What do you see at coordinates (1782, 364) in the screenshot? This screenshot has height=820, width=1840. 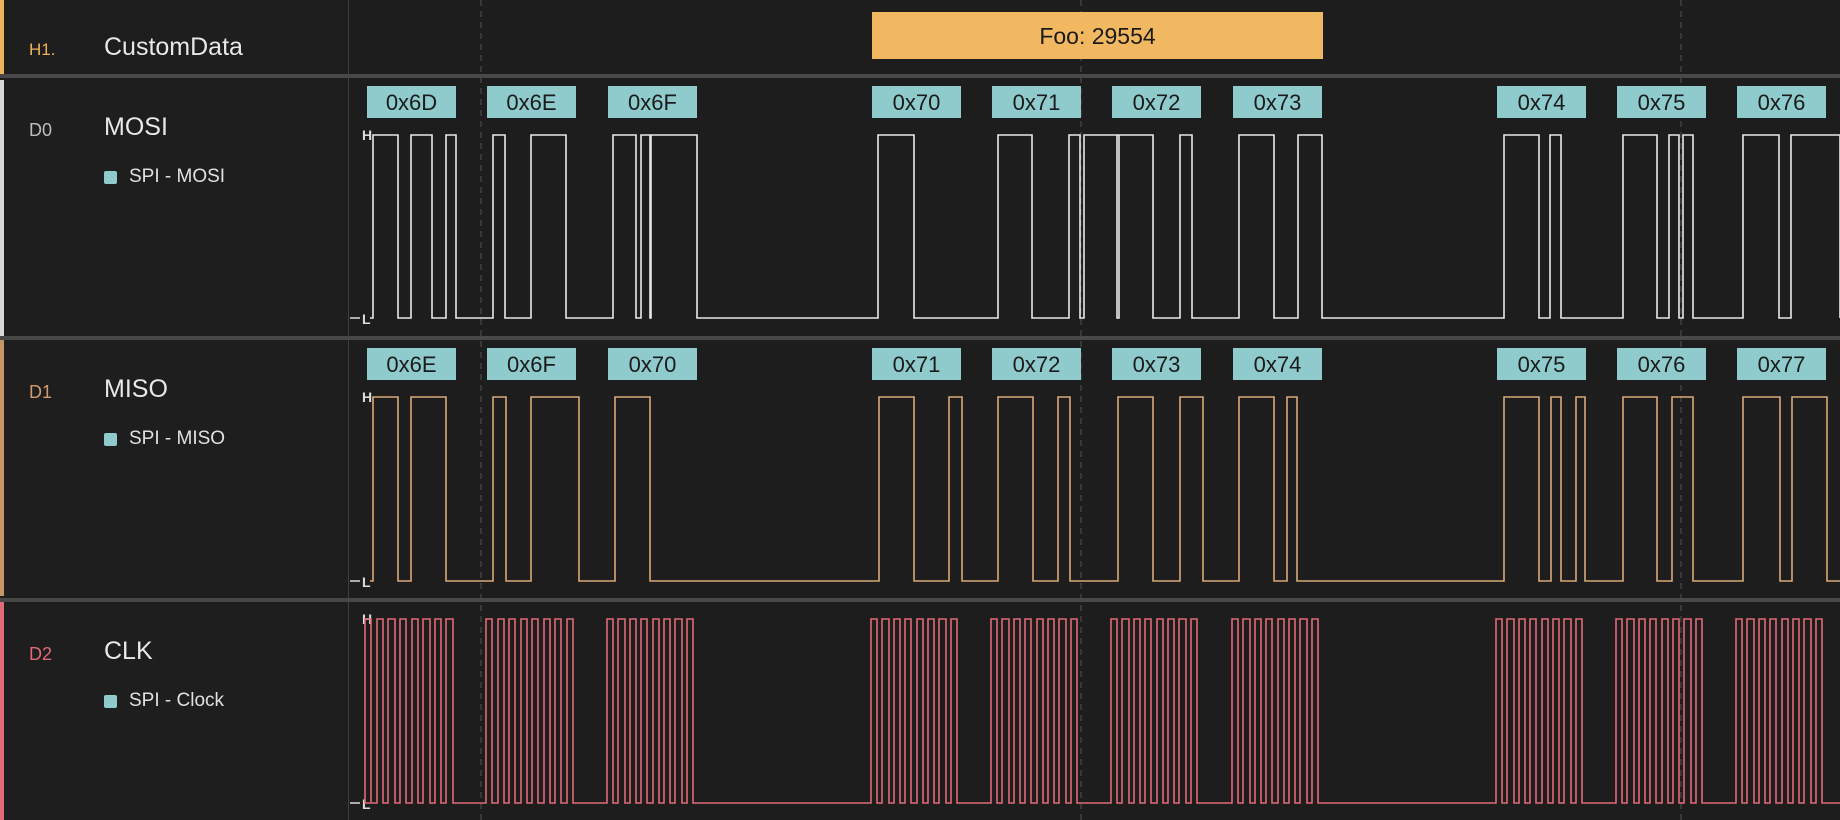 I see `miso-byte-label: 0x77` at bounding box center [1782, 364].